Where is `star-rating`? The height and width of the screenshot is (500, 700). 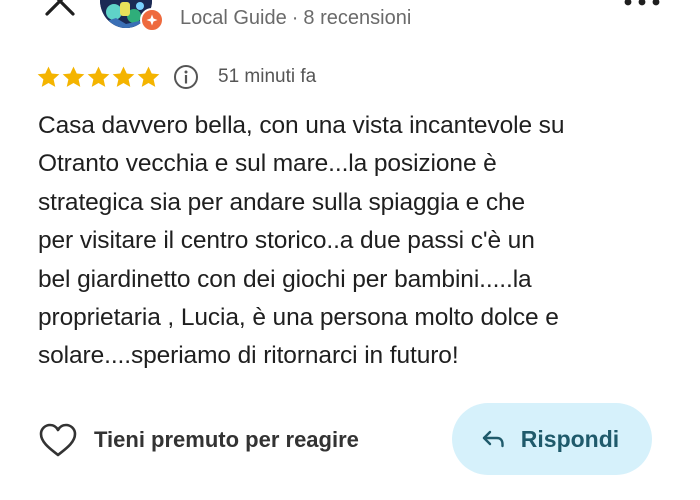
star-rating is located at coordinates (98, 77).